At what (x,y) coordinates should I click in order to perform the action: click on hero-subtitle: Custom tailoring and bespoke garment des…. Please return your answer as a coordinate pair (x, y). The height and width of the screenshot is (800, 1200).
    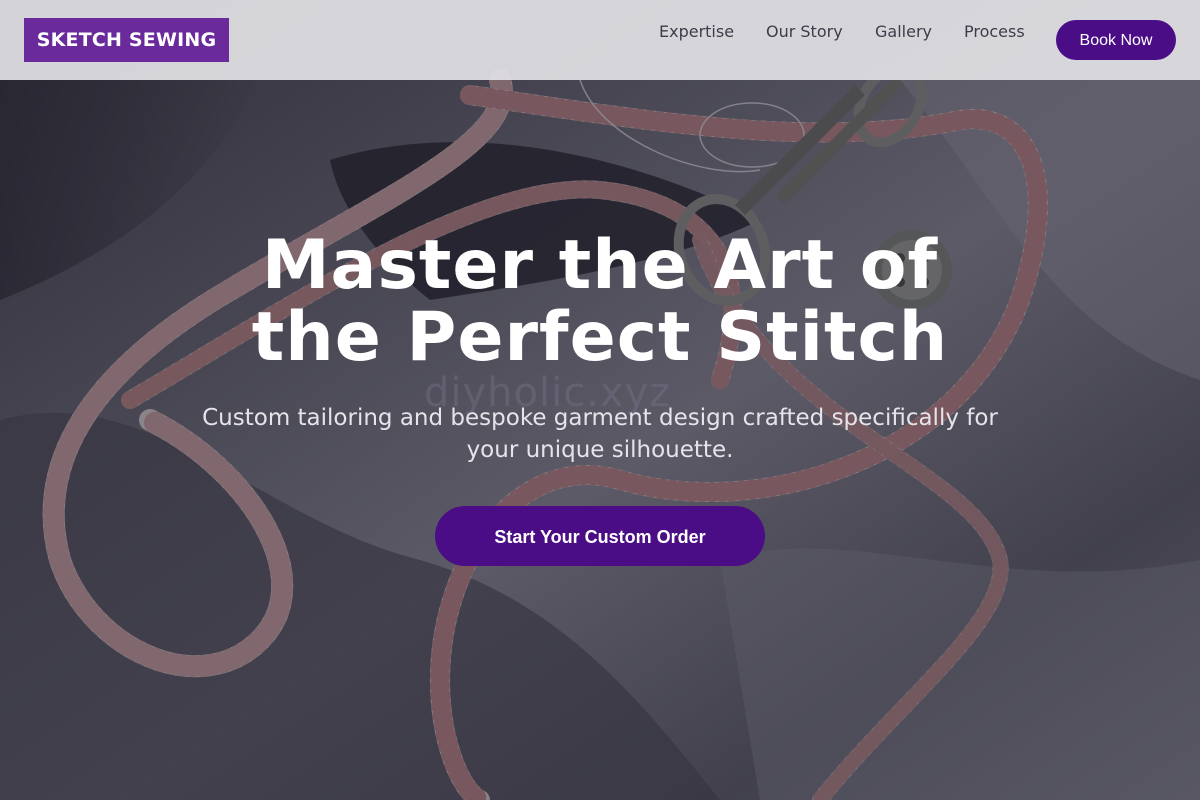
    Looking at the image, I should click on (600, 434).